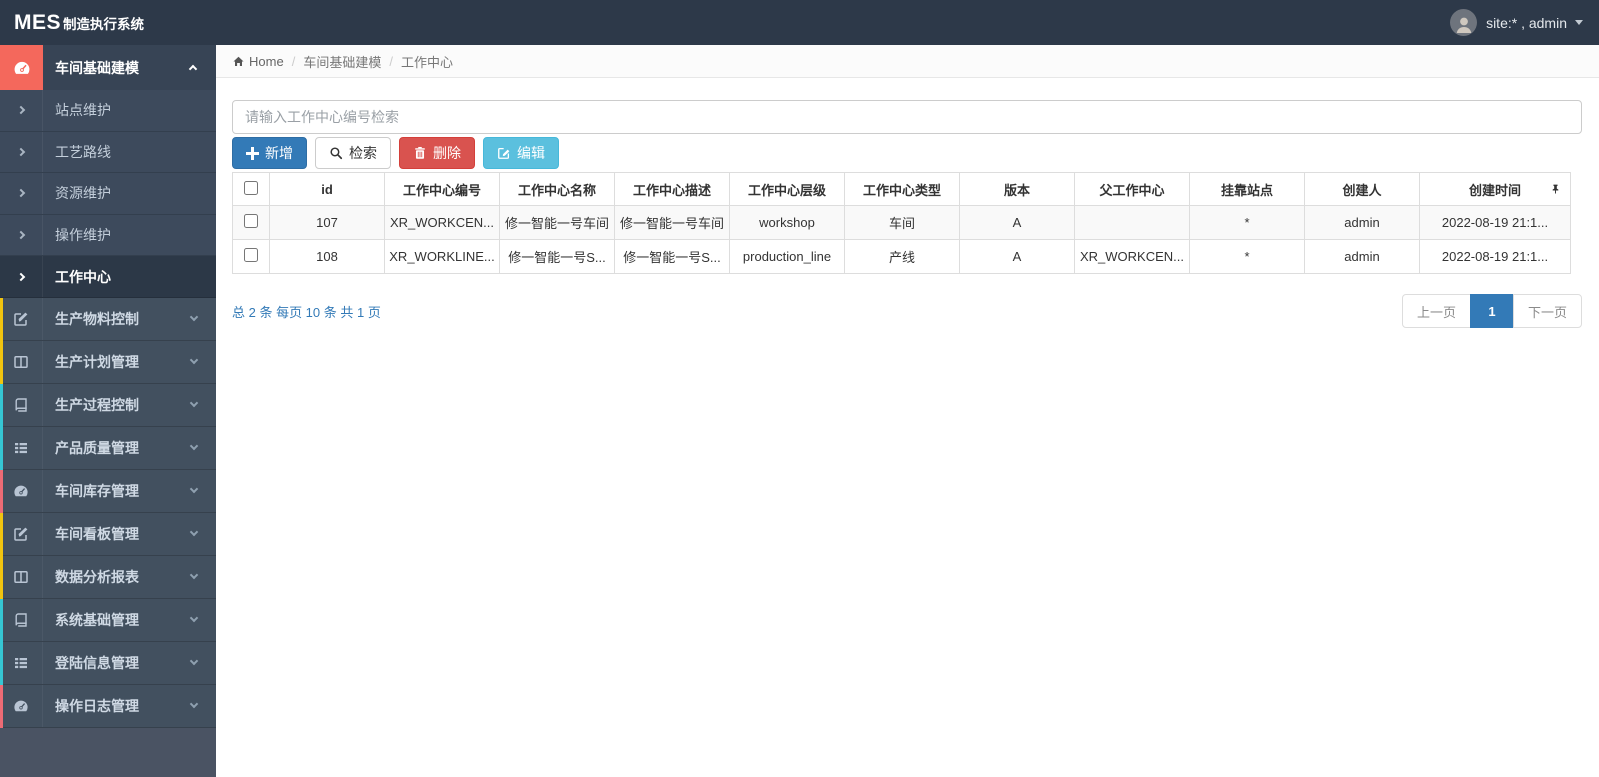 This screenshot has width=1599, height=777. Describe the element at coordinates (902, 256) in the screenshot. I see `cell-type: 产线` at that location.